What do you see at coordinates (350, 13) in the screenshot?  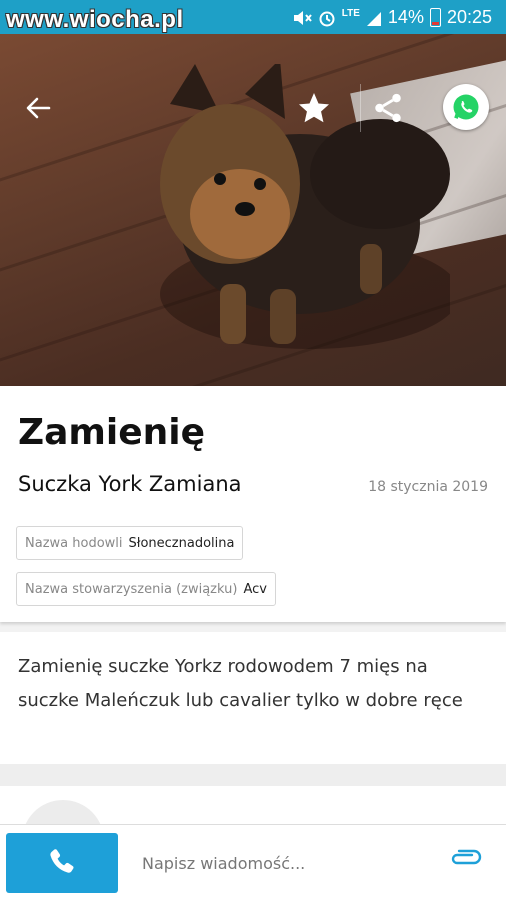 I see `network-type: LTE` at bounding box center [350, 13].